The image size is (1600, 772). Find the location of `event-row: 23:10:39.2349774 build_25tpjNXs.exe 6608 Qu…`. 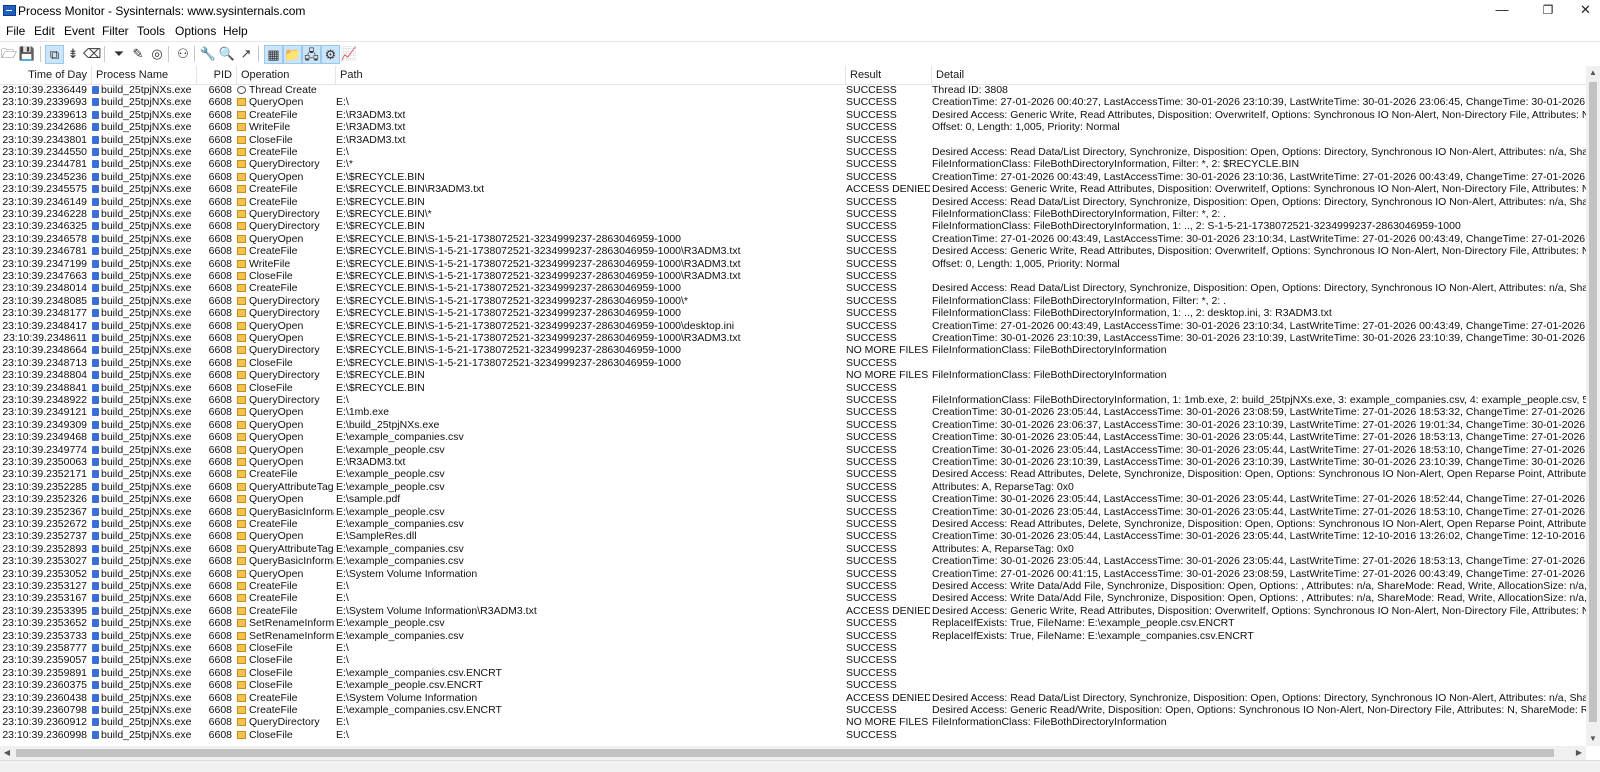

event-row: 23:10:39.2349774 build_25tpjNXs.exe 6608 Qu… is located at coordinates (793, 450).